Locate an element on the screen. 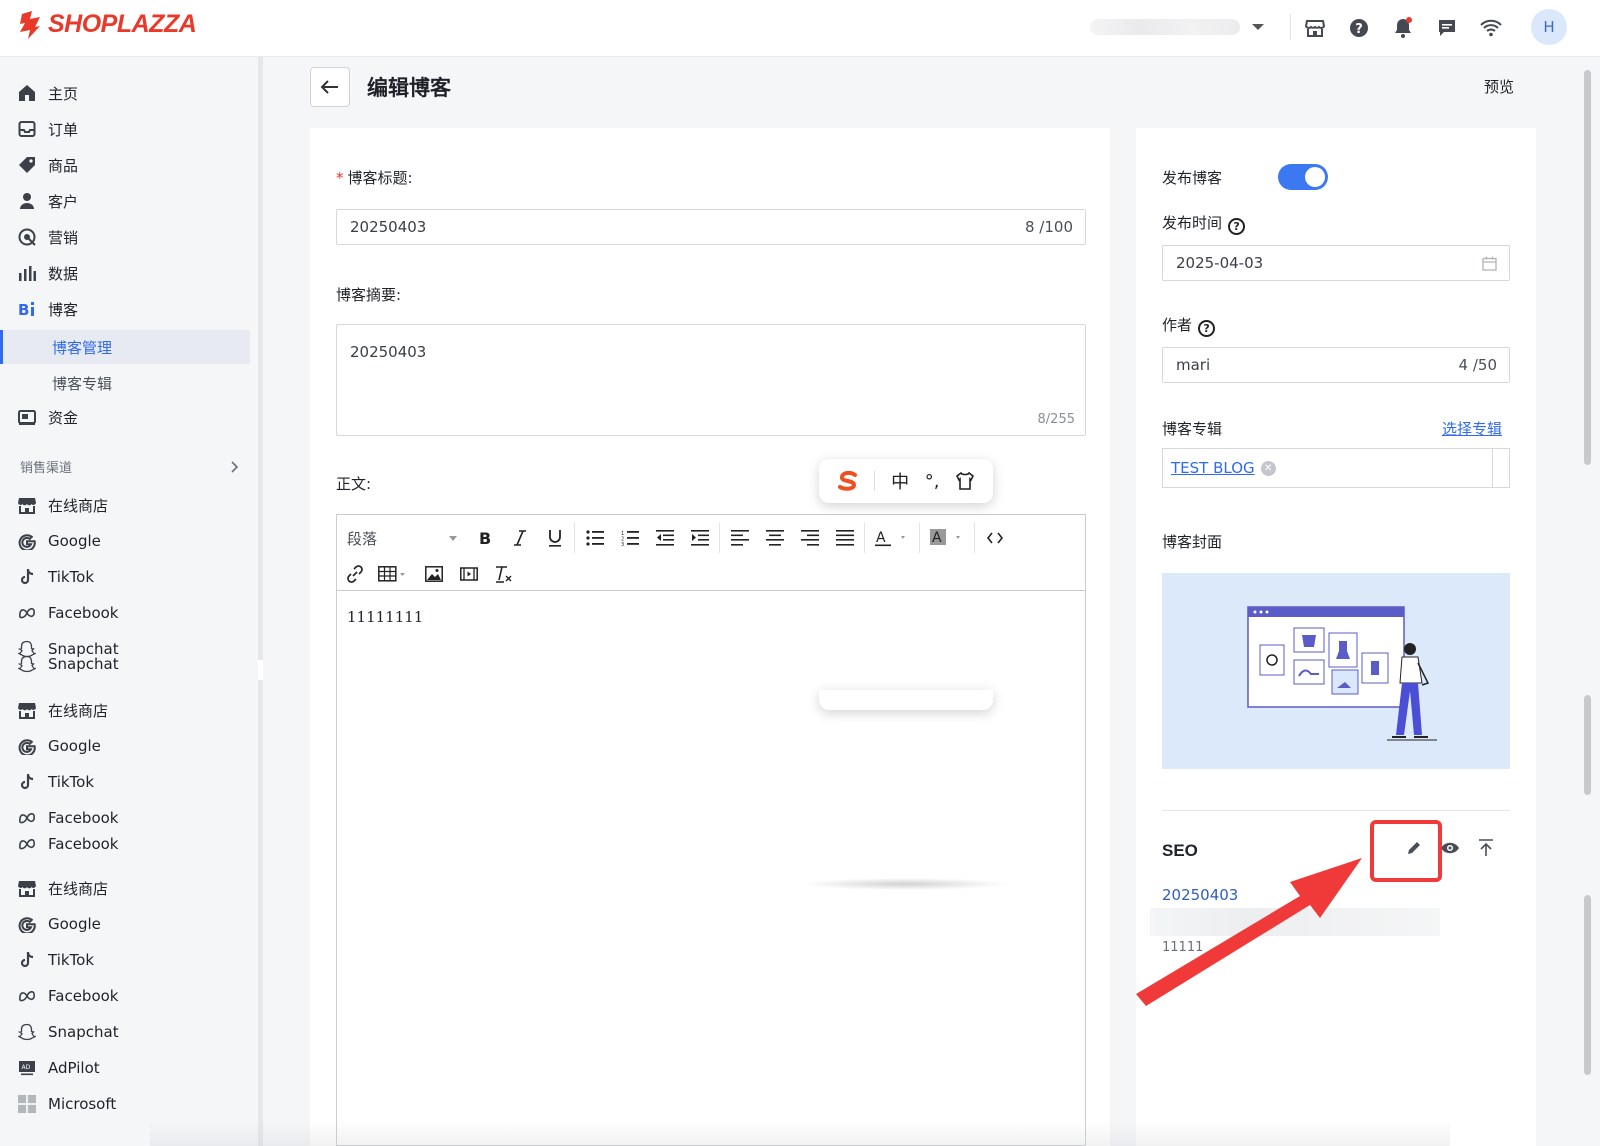 The width and height of the screenshot is (1600, 1146). align-justify-icon is located at coordinates (844, 538).